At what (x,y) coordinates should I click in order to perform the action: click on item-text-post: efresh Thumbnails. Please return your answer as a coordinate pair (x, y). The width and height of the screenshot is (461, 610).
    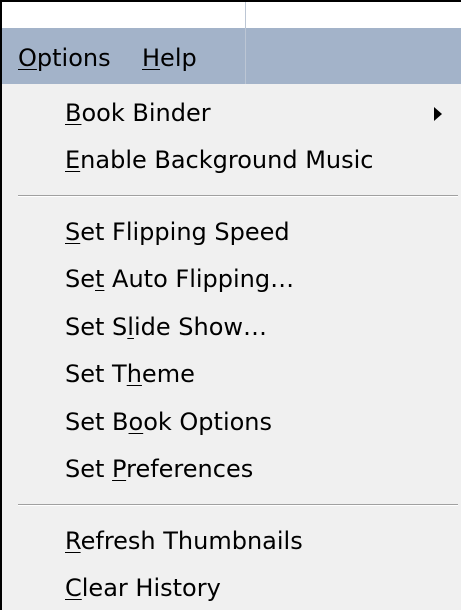
    Looking at the image, I should click on (191, 541).